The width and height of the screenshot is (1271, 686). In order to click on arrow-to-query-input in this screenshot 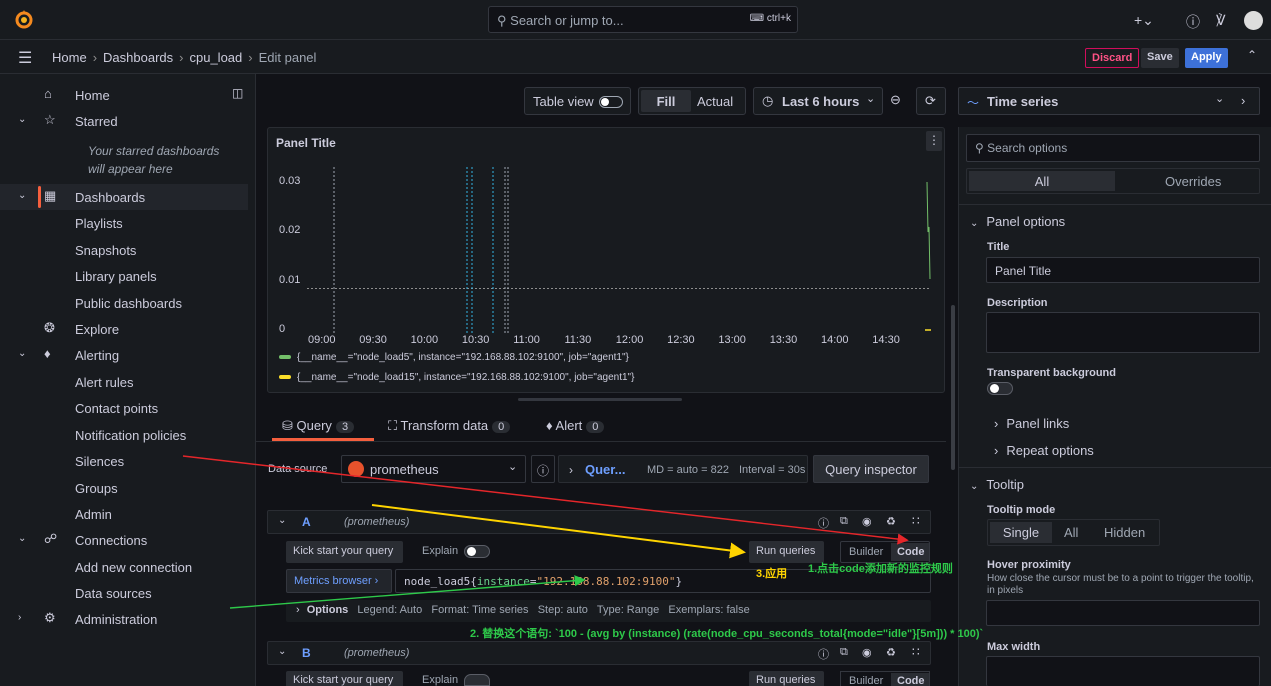, I will do `click(407, 592)`.